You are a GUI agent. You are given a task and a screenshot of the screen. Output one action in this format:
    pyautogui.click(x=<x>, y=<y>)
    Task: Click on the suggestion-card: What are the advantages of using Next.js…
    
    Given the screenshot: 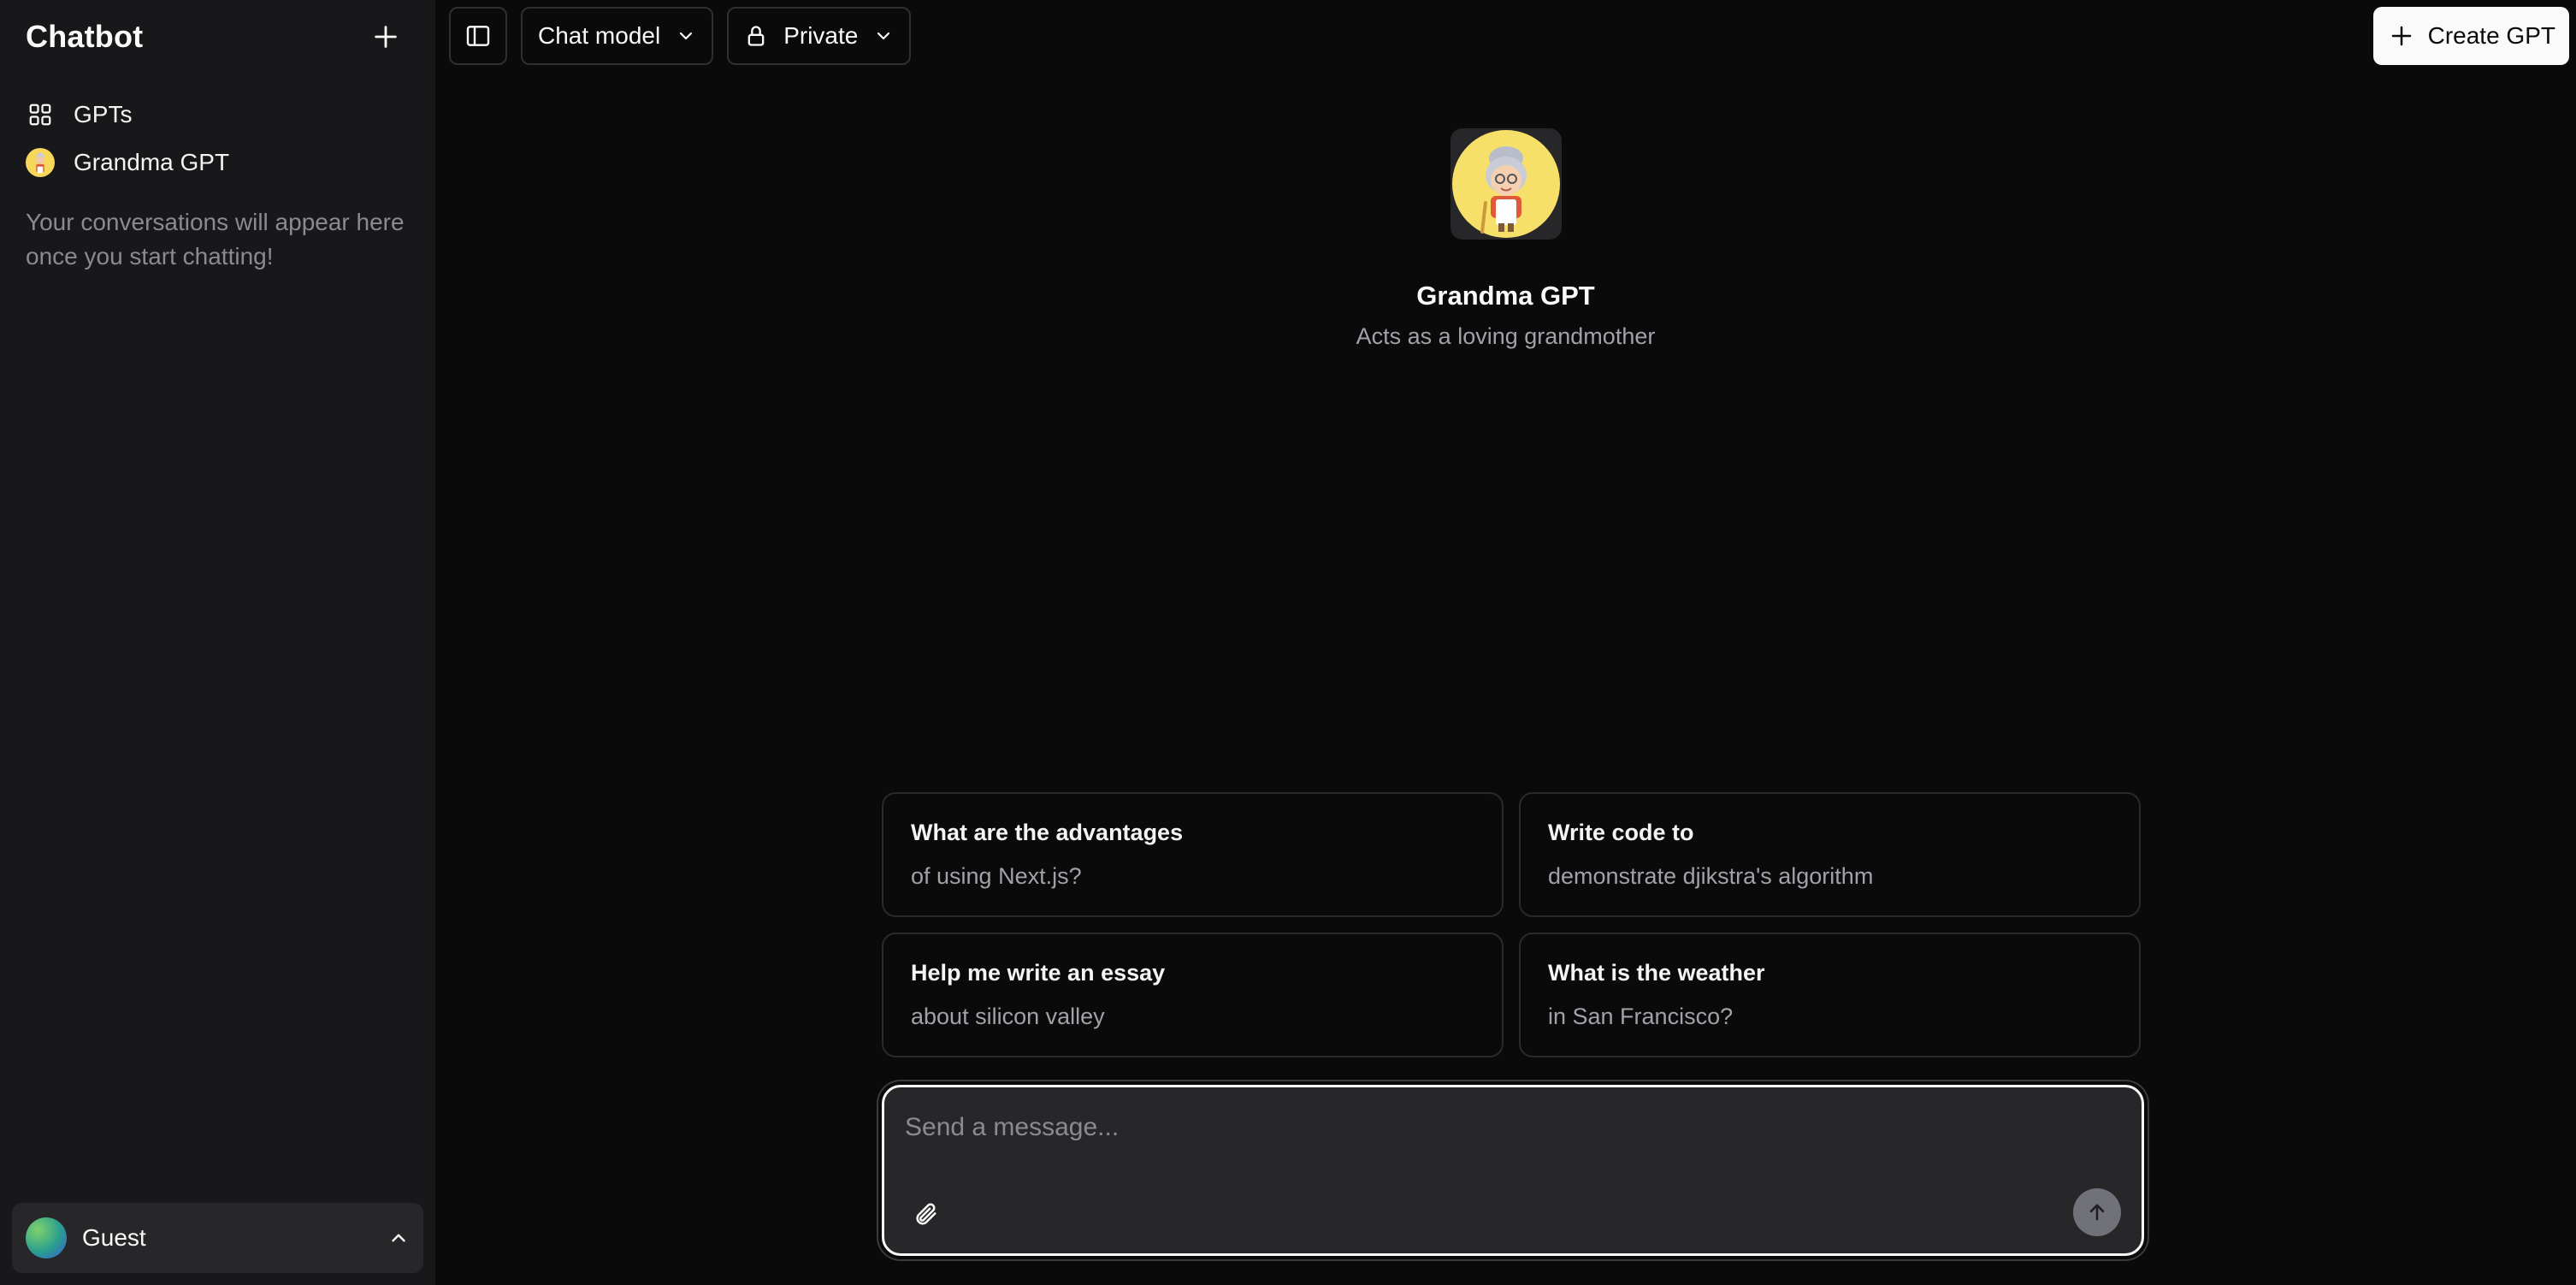 What is the action you would take?
    pyautogui.click(x=1193, y=854)
    